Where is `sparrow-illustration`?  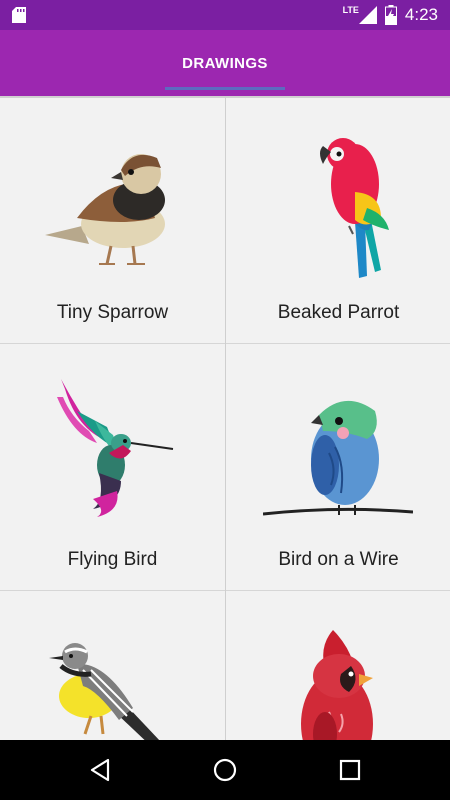 sparrow-illustration is located at coordinates (105, 209).